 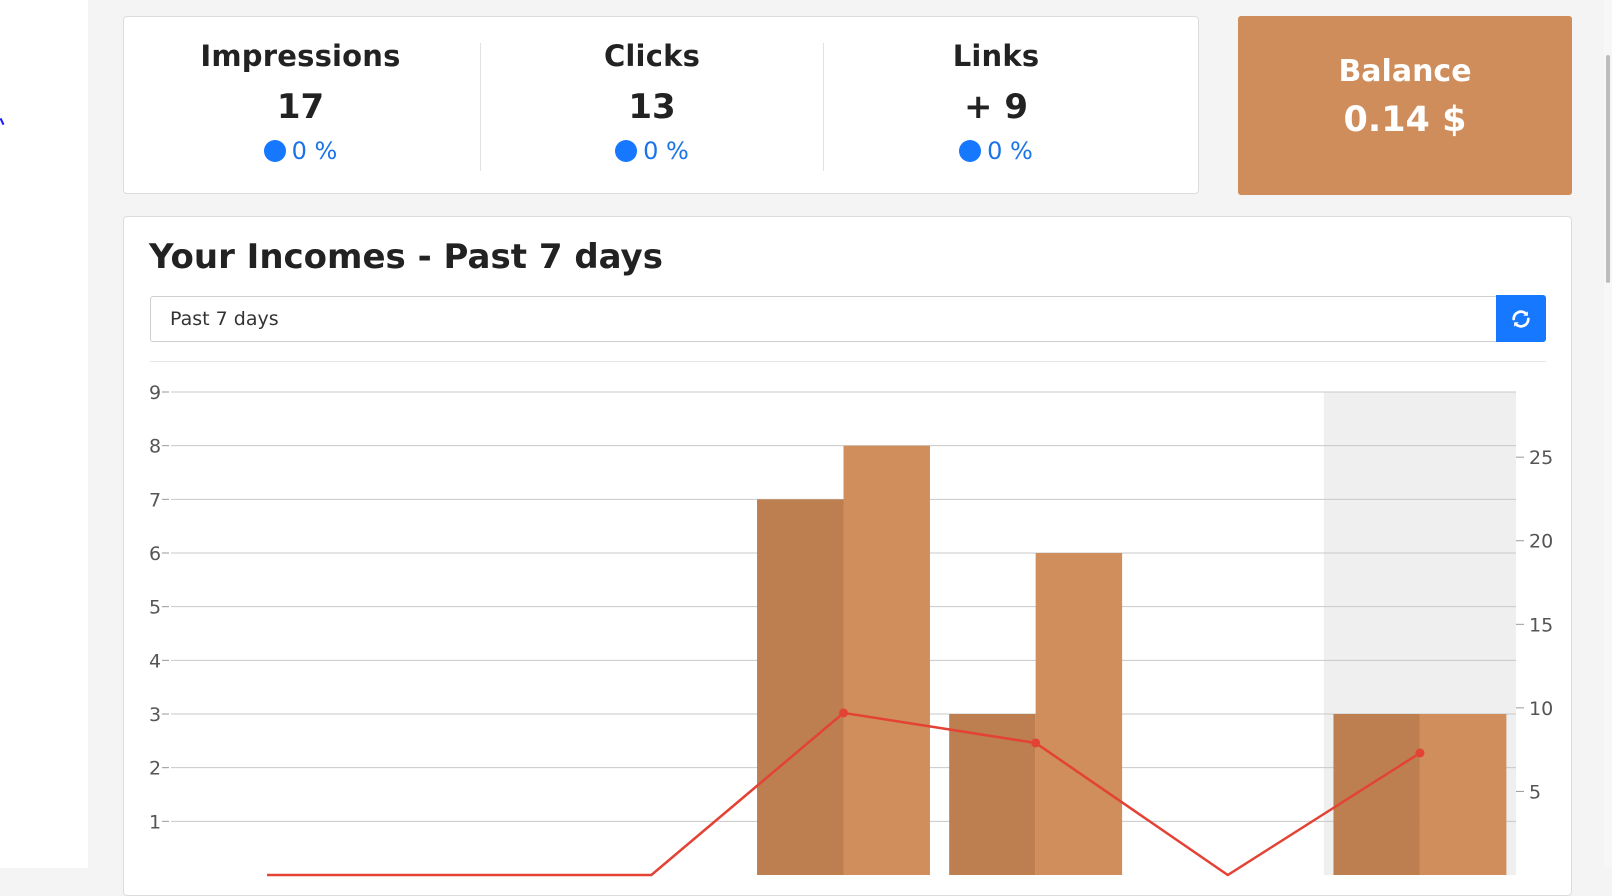 I want to click on stat-value: 13, so click(x=652, y=107).